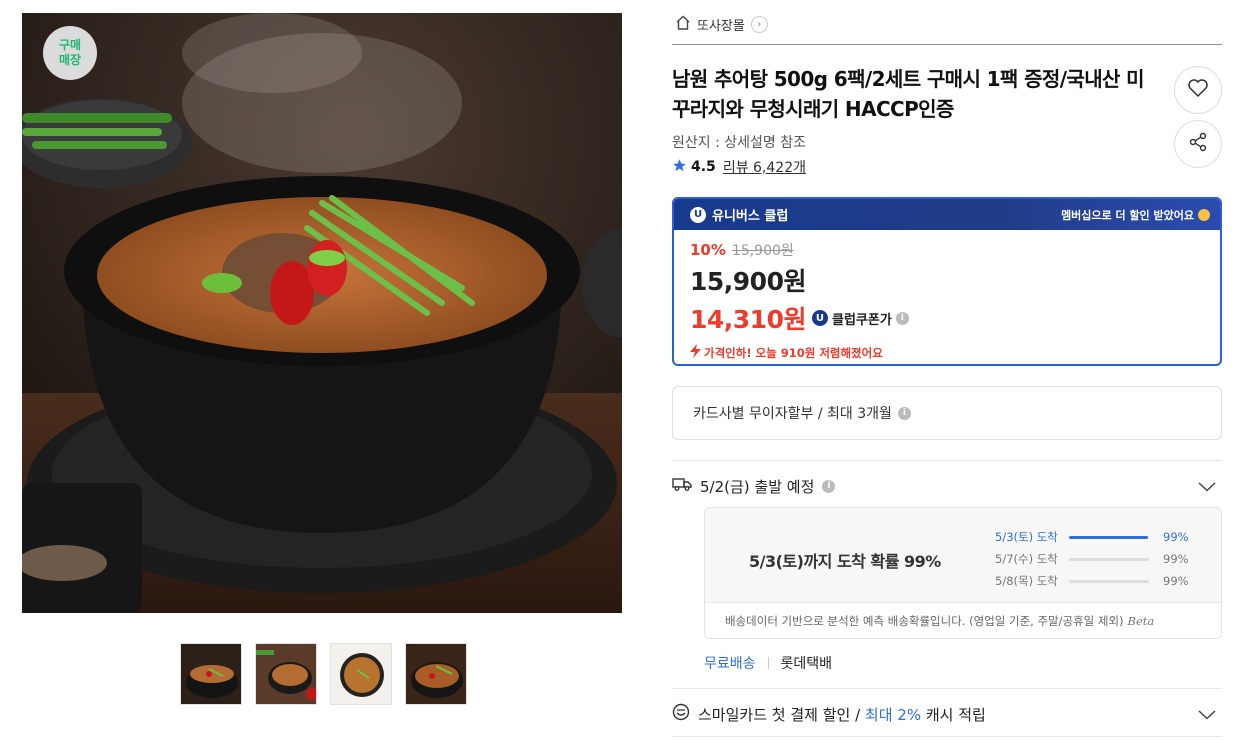 The width and height of the screenshot is (1257, 741). I want to click on rating-summary: 4.5 리뷰 6,422개, so click(739, 167).